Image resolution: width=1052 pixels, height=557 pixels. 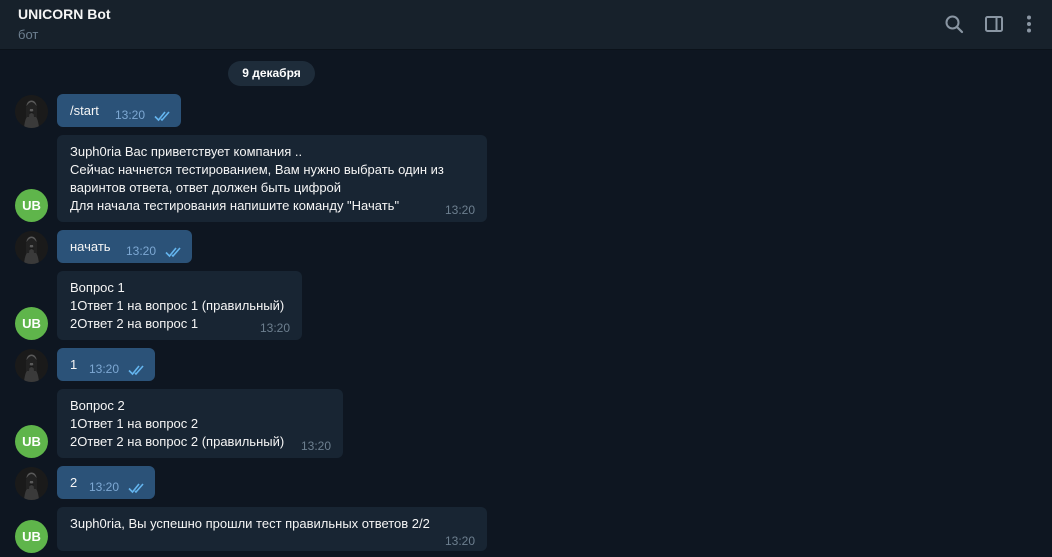 What do you see at coordinates (74, 364) in the screenshot?
I see `message-text: 1` at bounding box center [74, 364].